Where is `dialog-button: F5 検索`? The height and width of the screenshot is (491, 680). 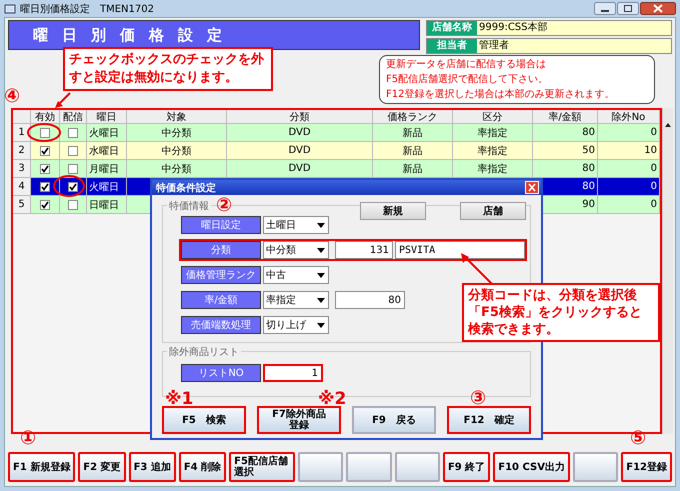 dialog-button: F5 検索 is located at coordinates (204, 420).